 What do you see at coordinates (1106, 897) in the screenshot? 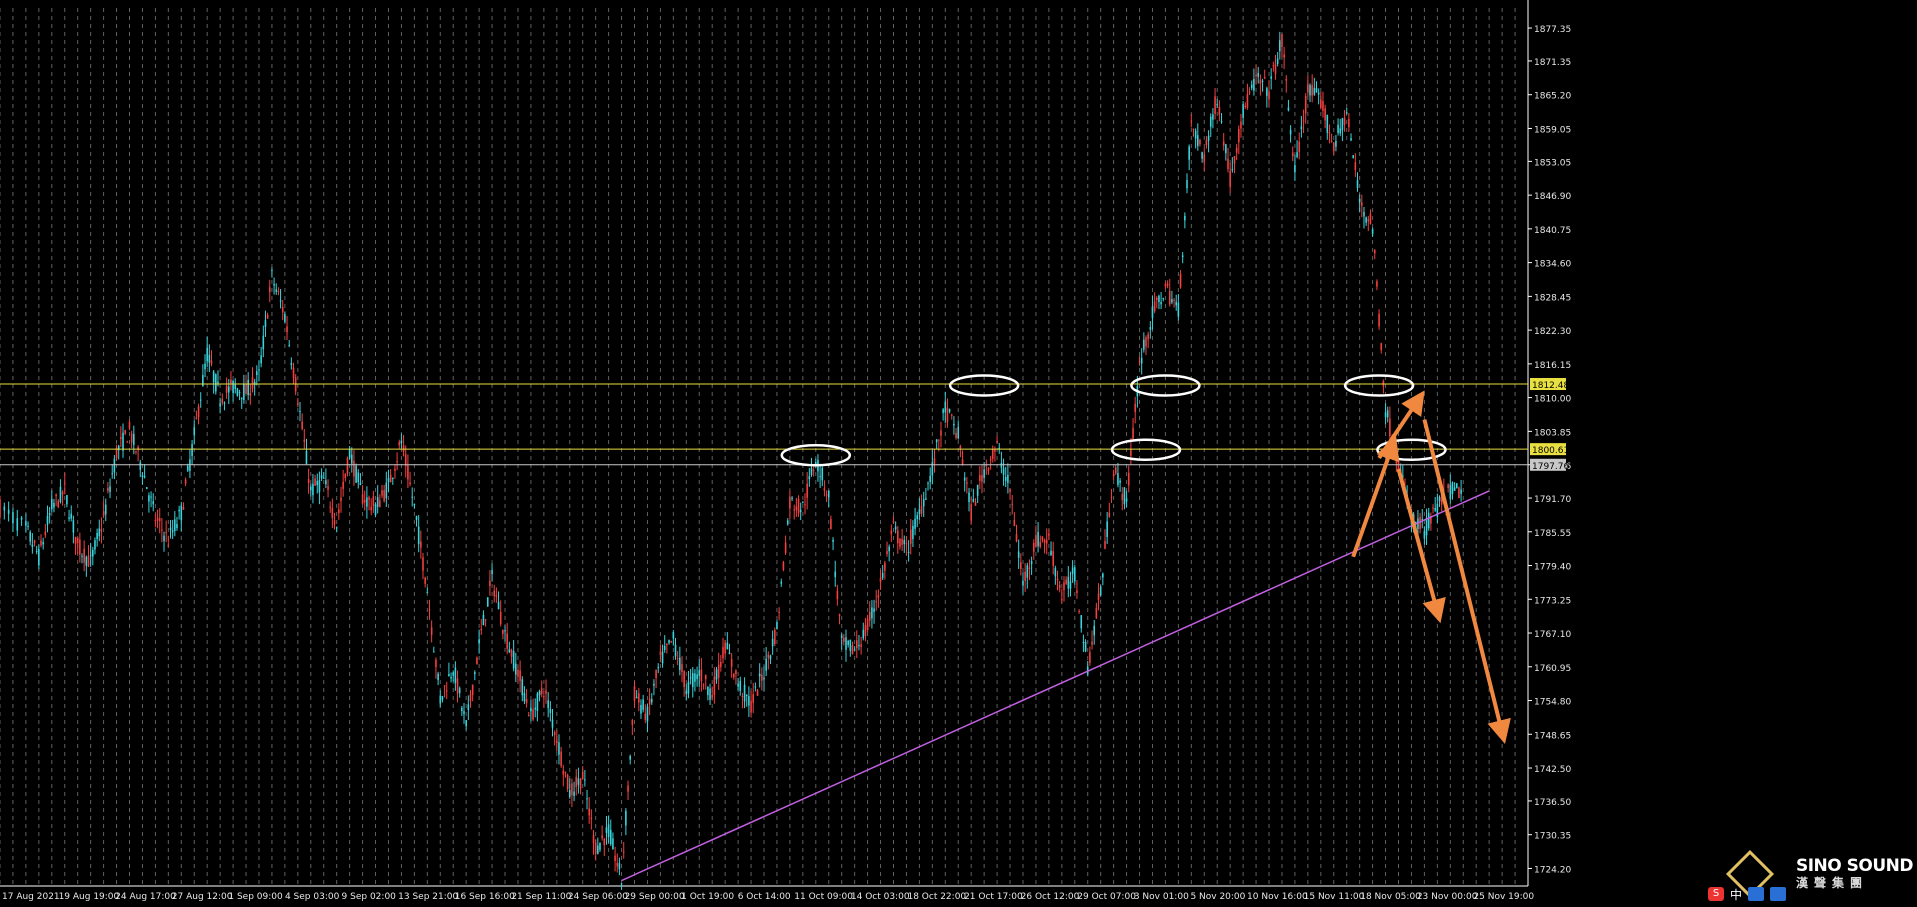
I see `x-tick-label: 29 Oct 07:00` at bounding box center [1106, 897].